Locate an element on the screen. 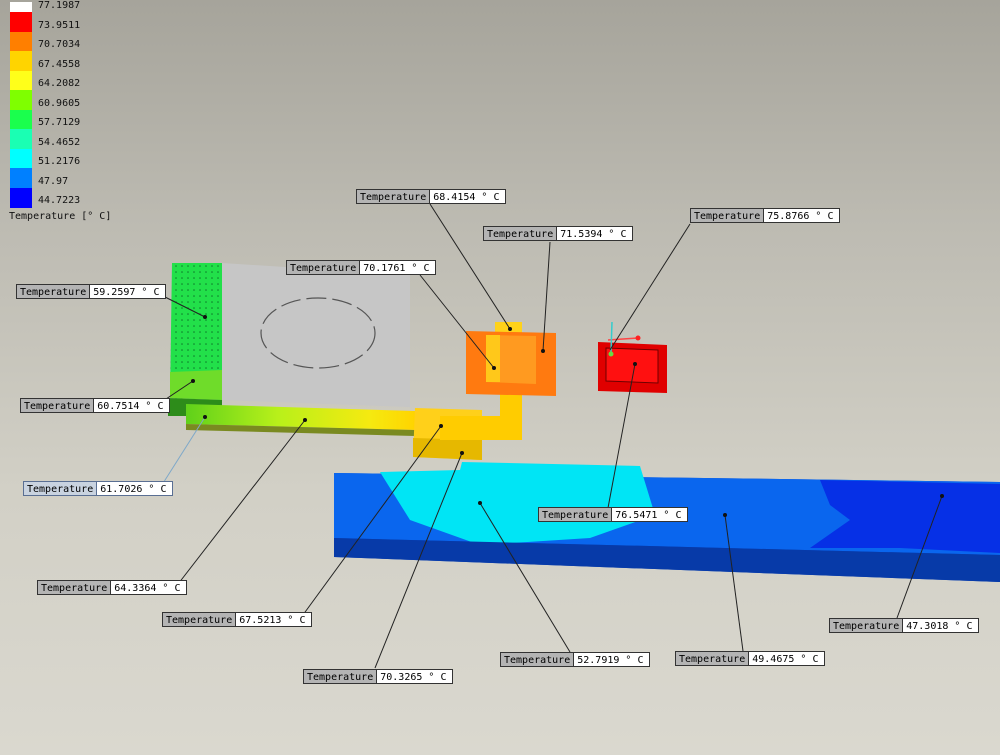 Image resolution: width=1000 pixels, height=755 pixels. legend-value: 64.2082 is located at coordinates (59, 83).